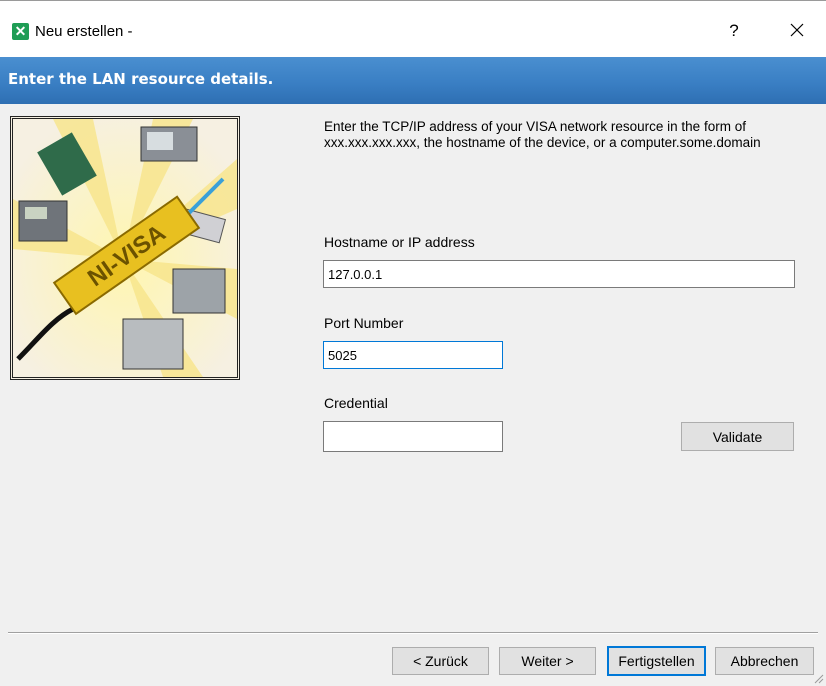  I want to click on credential-label: Credential, so click(356, 403).